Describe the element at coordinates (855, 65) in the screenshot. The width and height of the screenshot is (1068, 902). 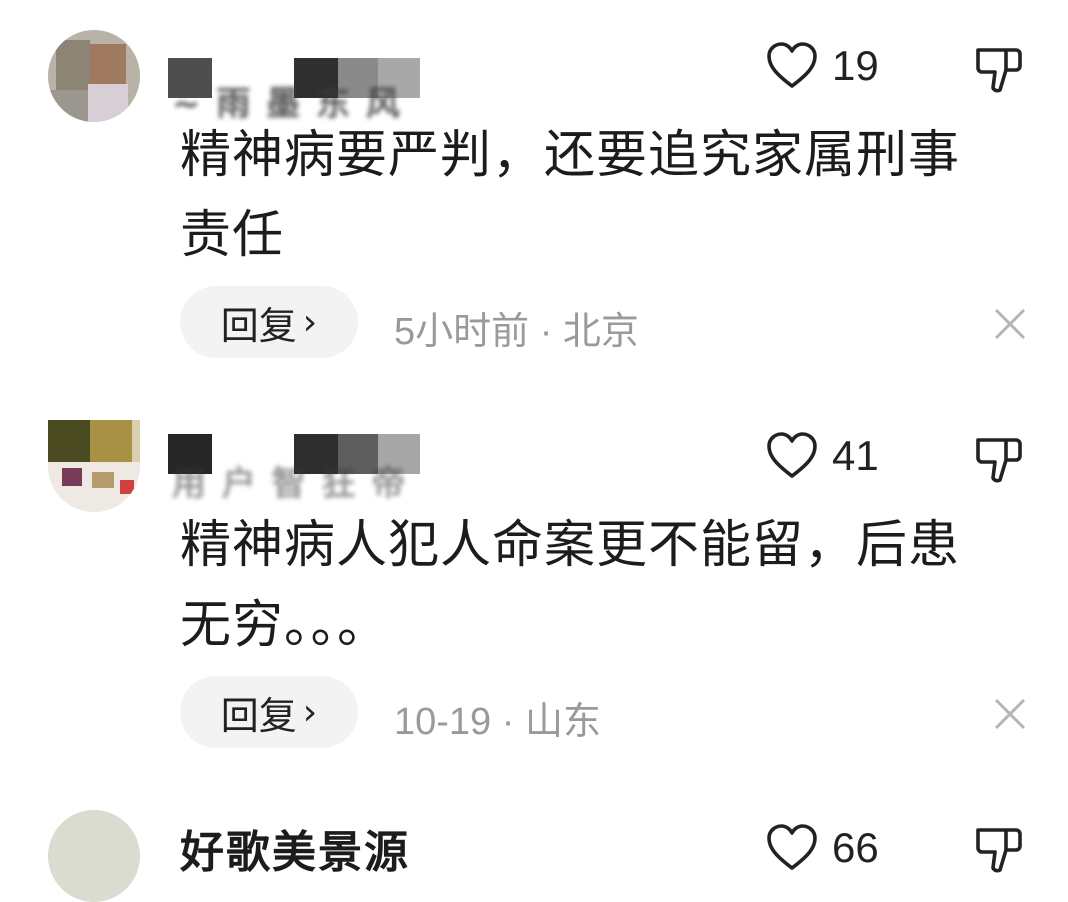
I see `like-count: 19` at that location.